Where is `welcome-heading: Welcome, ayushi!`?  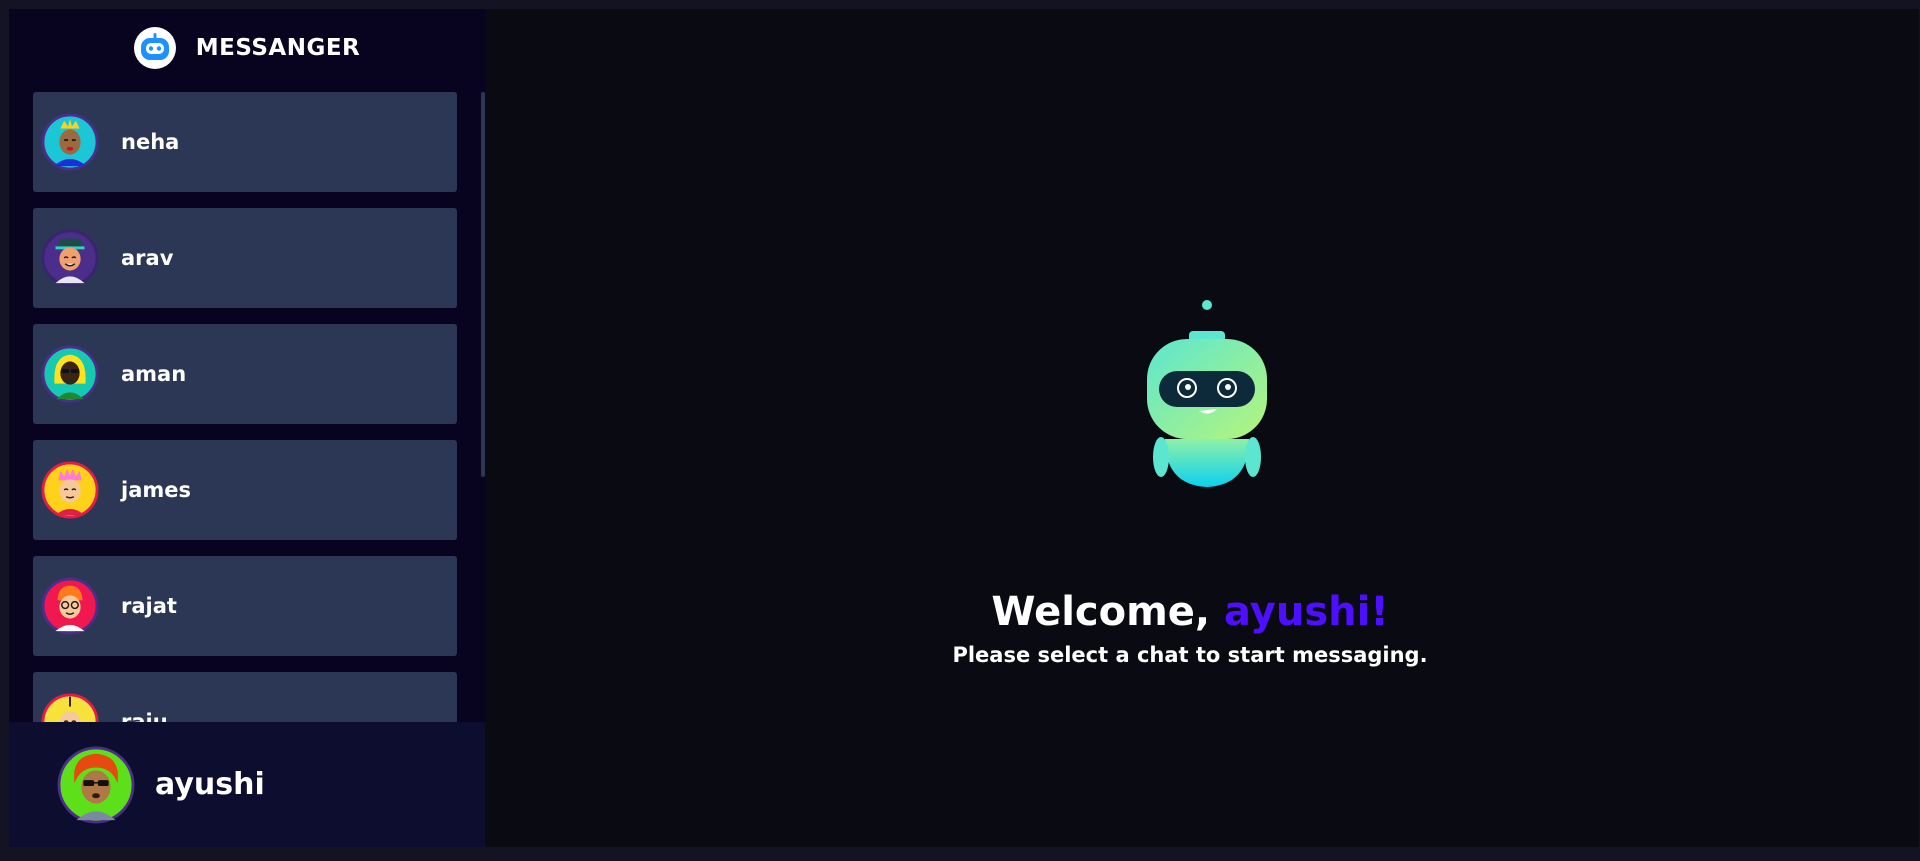
welcome-heading: Welcome, ayushi! is located at coordinates (1190, 612).